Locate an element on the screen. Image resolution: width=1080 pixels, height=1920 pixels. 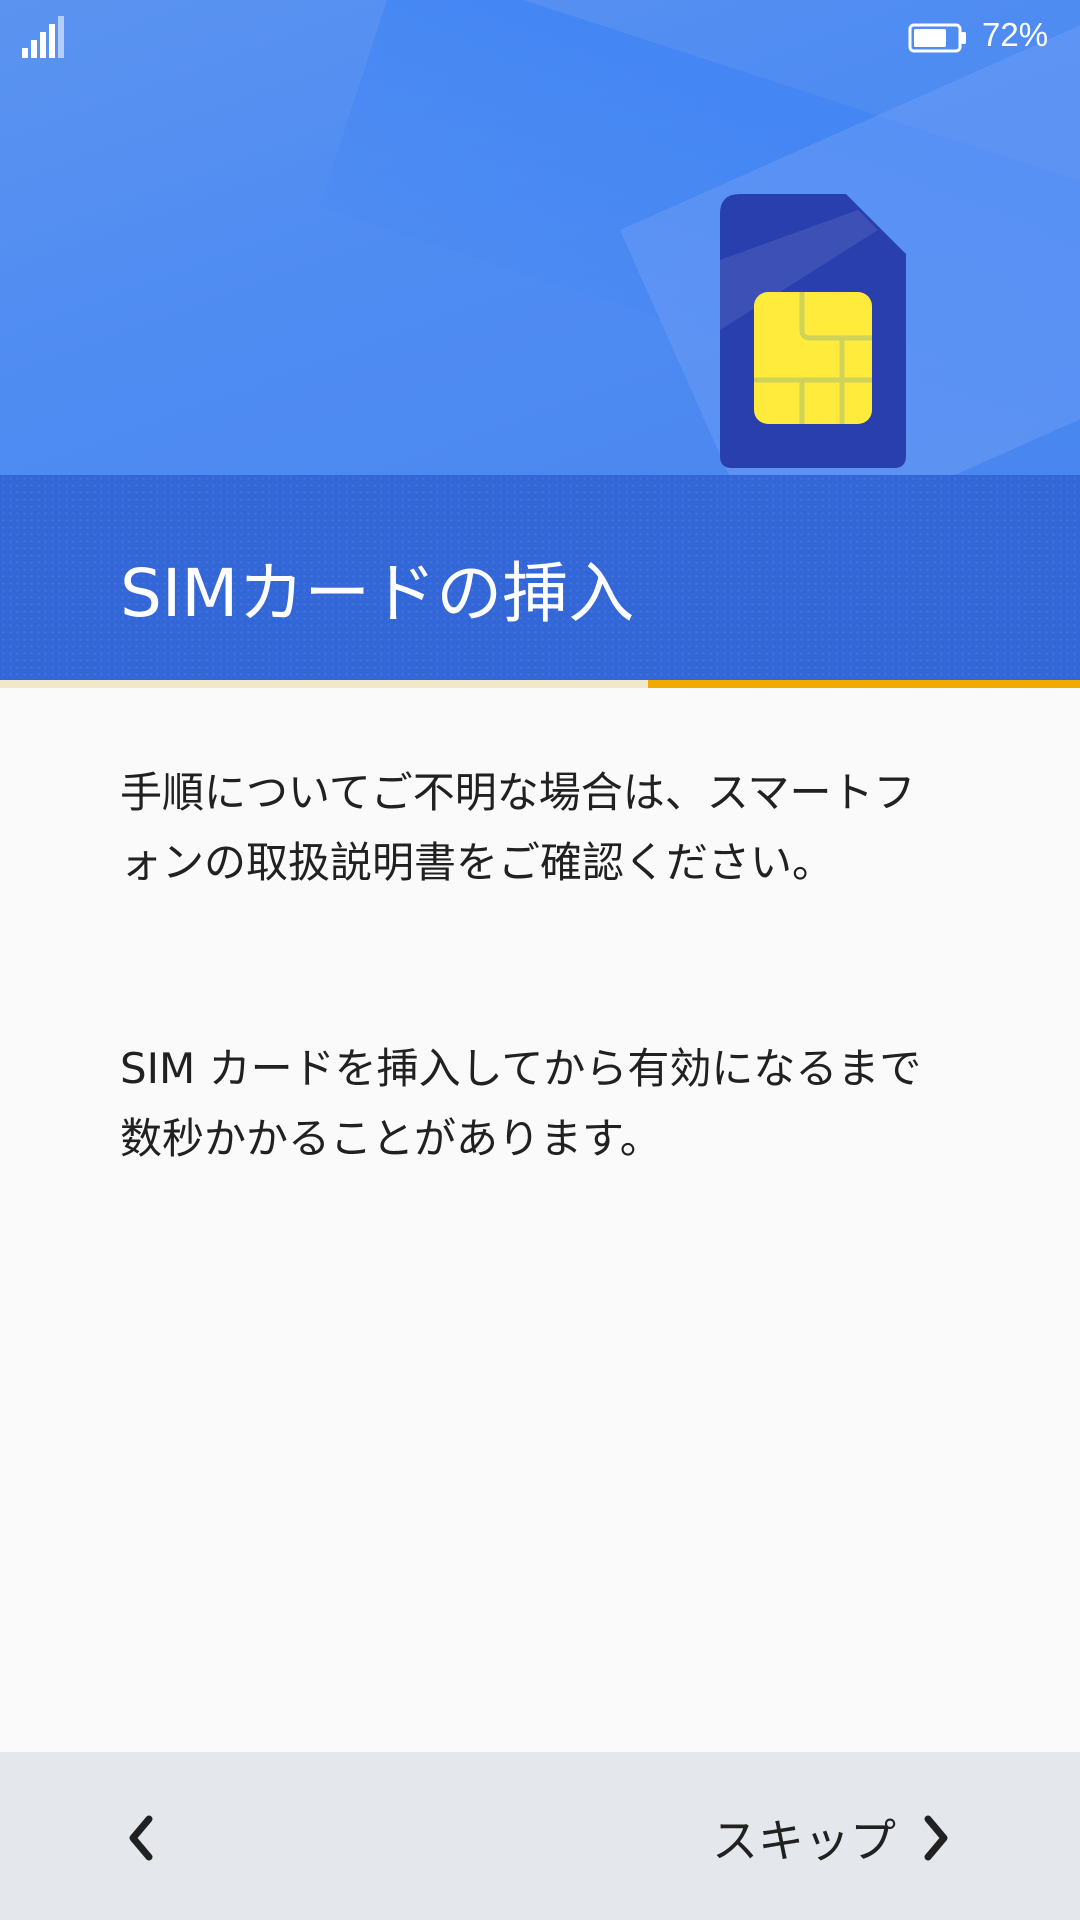
skip-label: スキップ is located at coordinates (804, 1841).